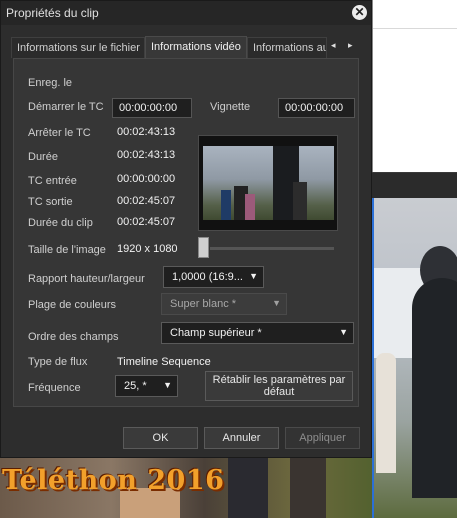 This screenshot has height=518, width=457. What do you see at coordinates (203, 304) in the screenshot?
I see `color-range-value: Super blanc *` at bounding box center [203, 304].